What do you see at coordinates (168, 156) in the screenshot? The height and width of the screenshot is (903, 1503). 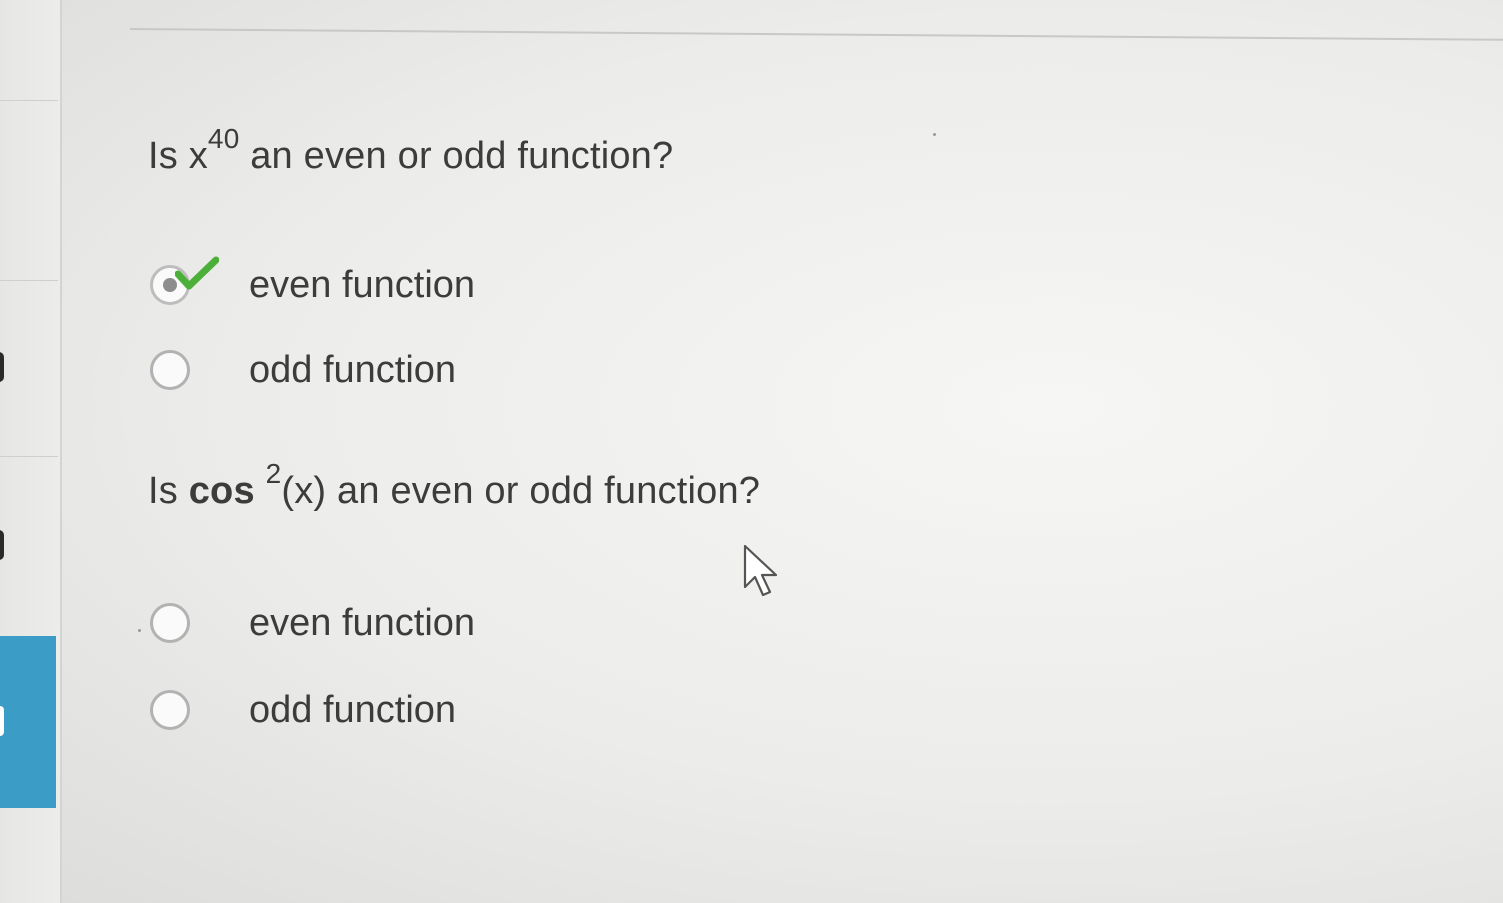 I see `question-1-prefix: Is` at bounding box center [168, 156].